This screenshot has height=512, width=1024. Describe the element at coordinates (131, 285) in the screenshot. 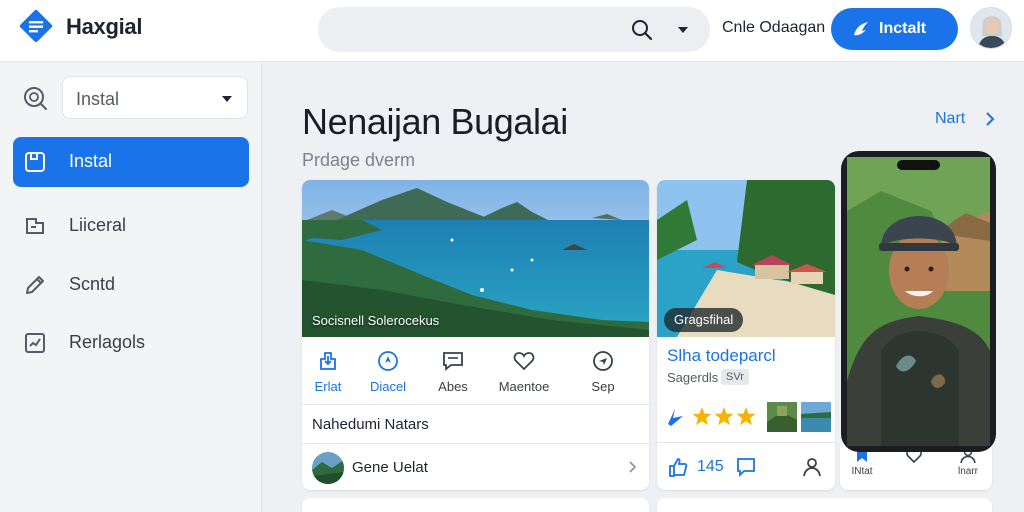

I see `sidebar-item-scntd: Scntd` at that location.